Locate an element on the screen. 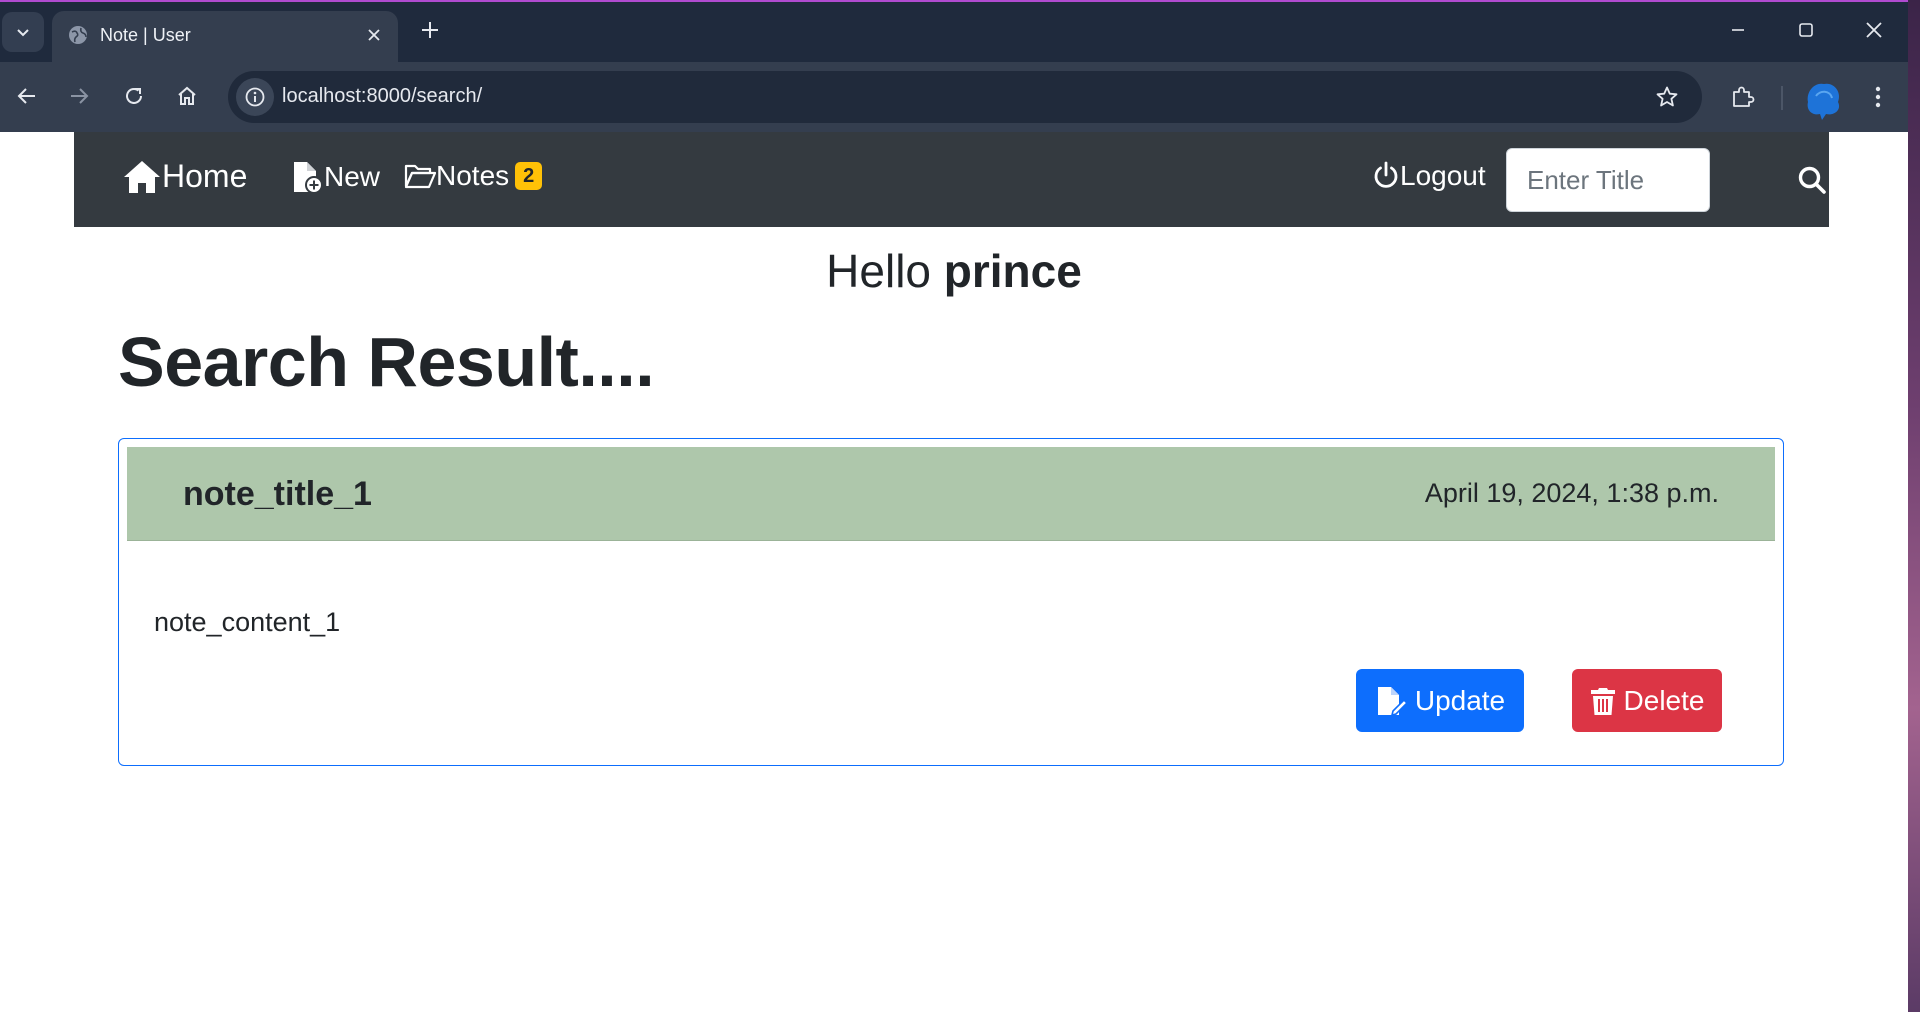 The height and width of the screenshot is (1012, 1920). greeting-username: prince is located at coordinates (1012, 271).